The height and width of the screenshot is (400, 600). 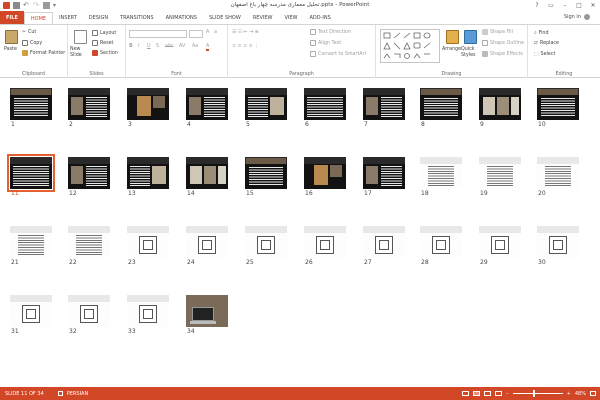 What do you see at coordinates (215, 32) in the screenshot?
I see `shrink-font-button: a` at bounding box center [215, 32].